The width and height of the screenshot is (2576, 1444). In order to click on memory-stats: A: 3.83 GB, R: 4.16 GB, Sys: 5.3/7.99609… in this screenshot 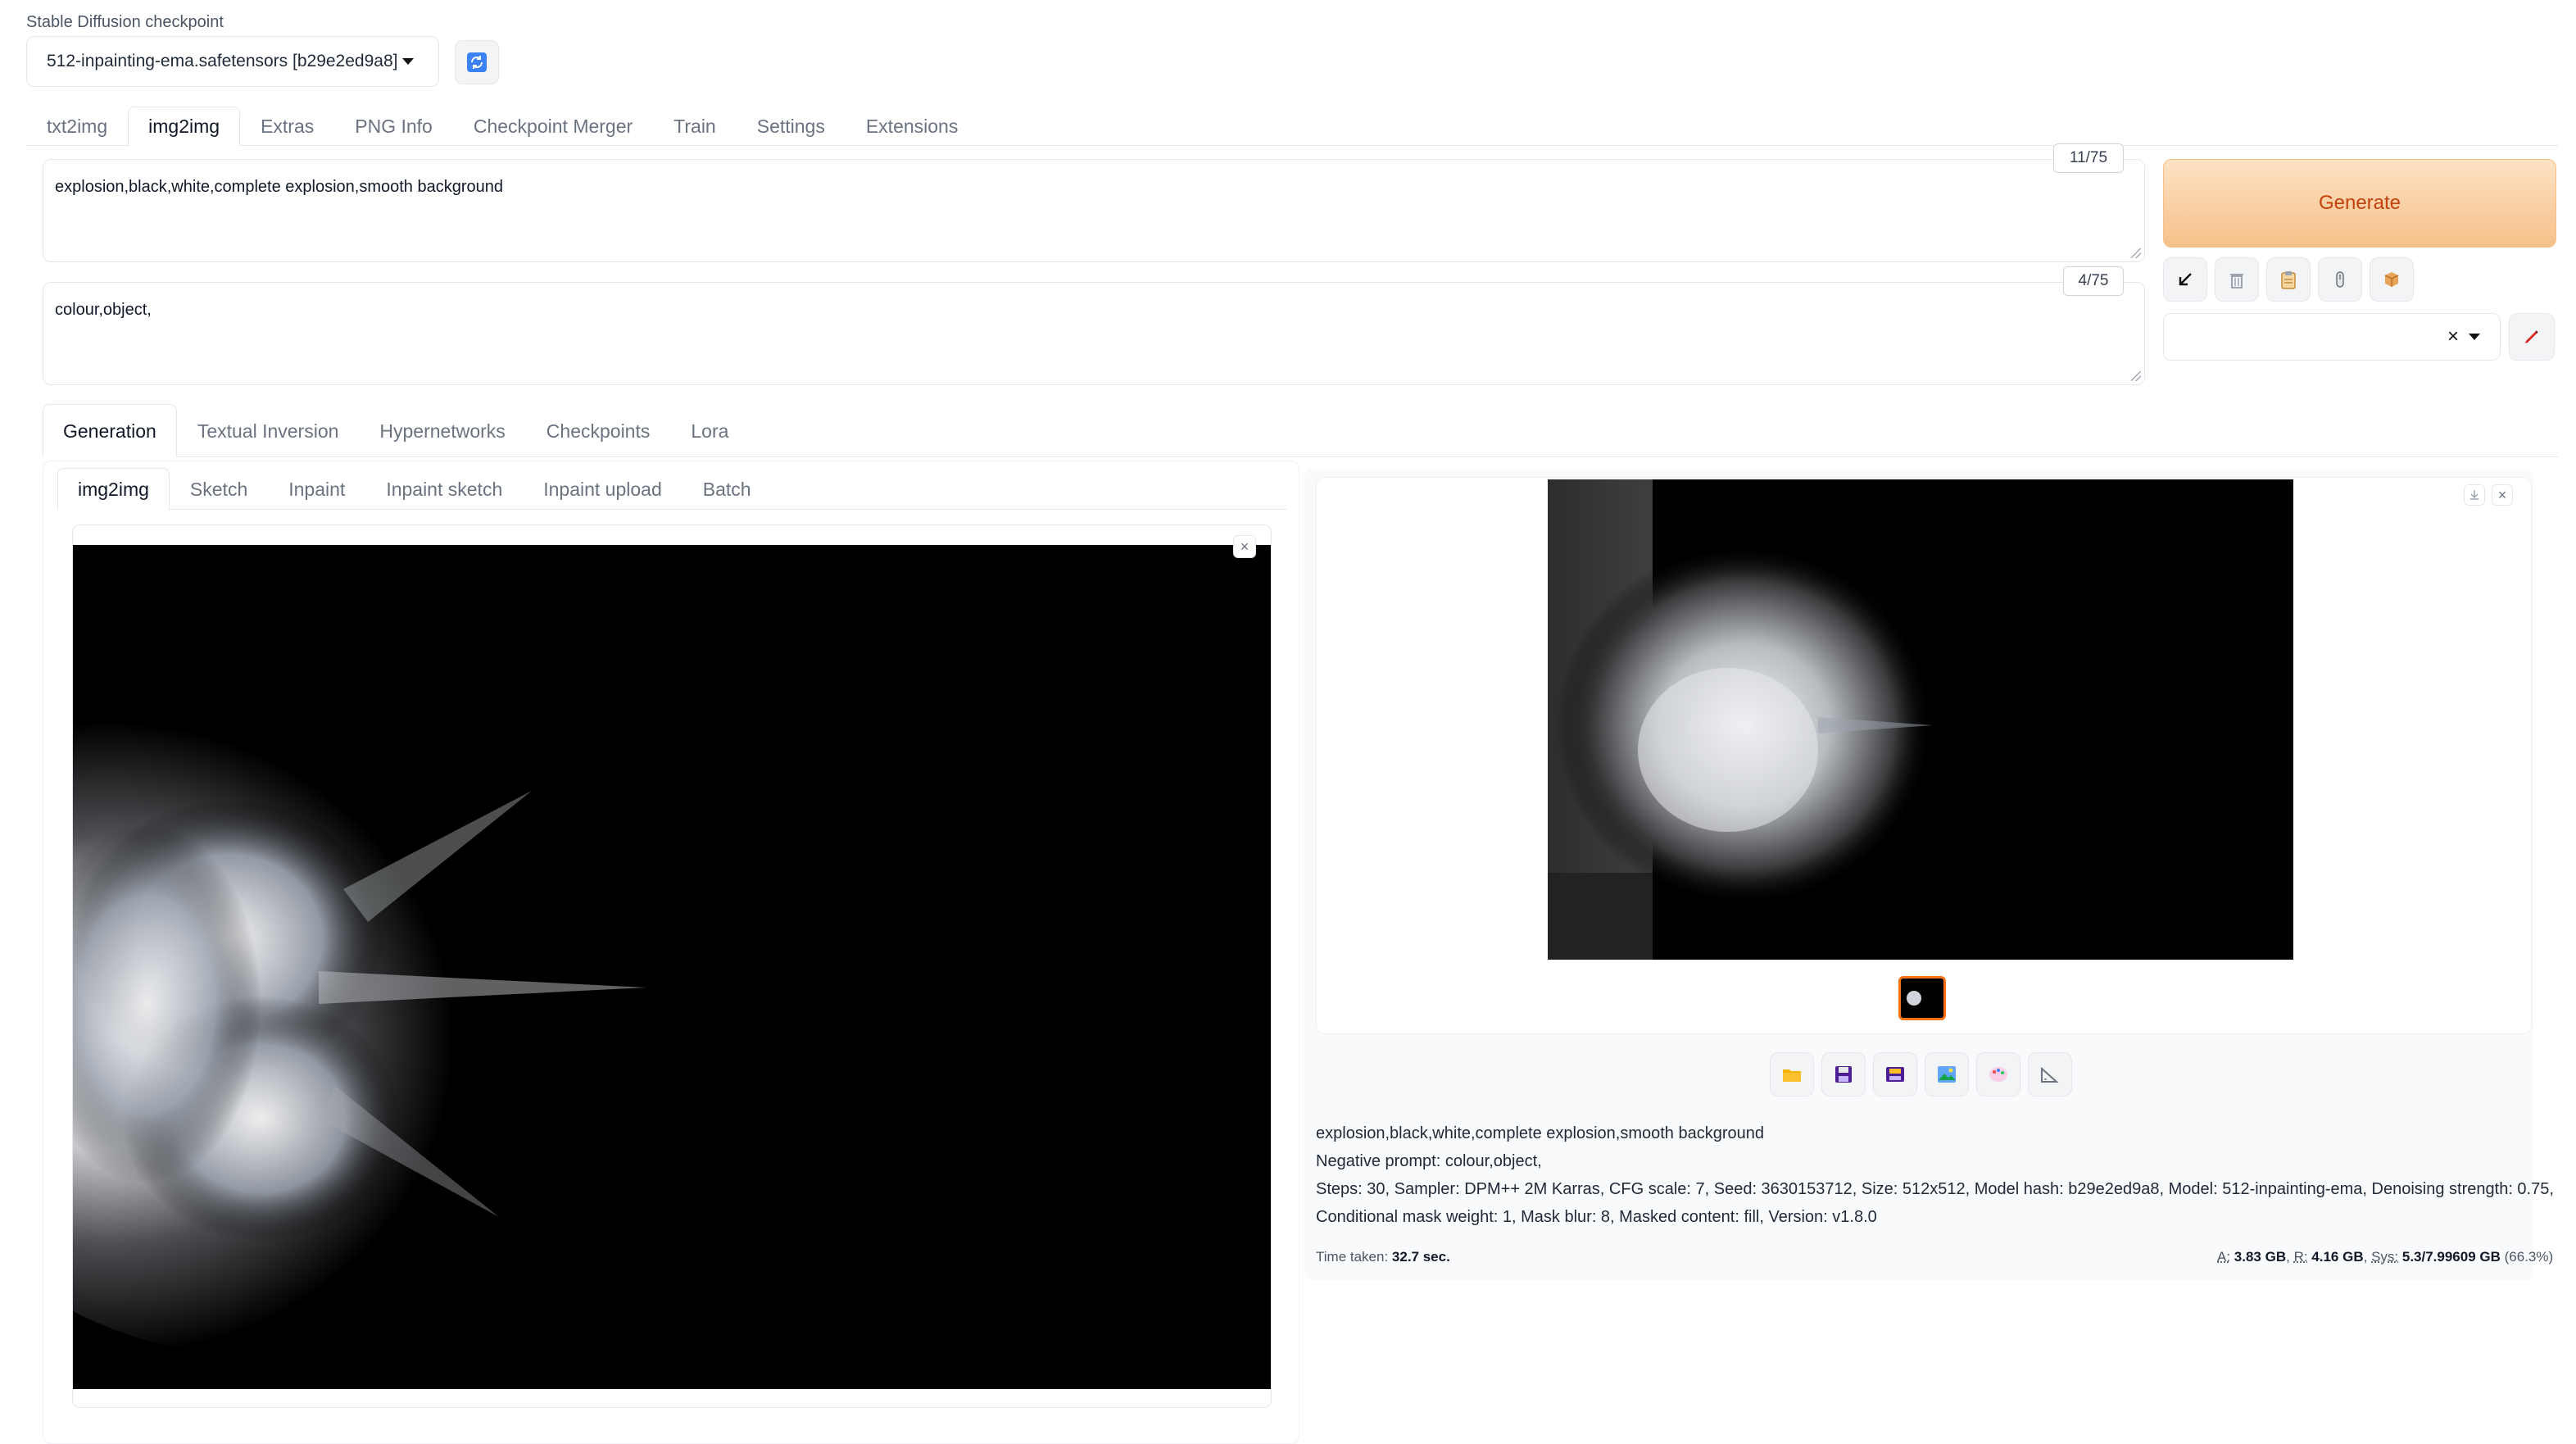, I will do `click(2372, 1257)`.